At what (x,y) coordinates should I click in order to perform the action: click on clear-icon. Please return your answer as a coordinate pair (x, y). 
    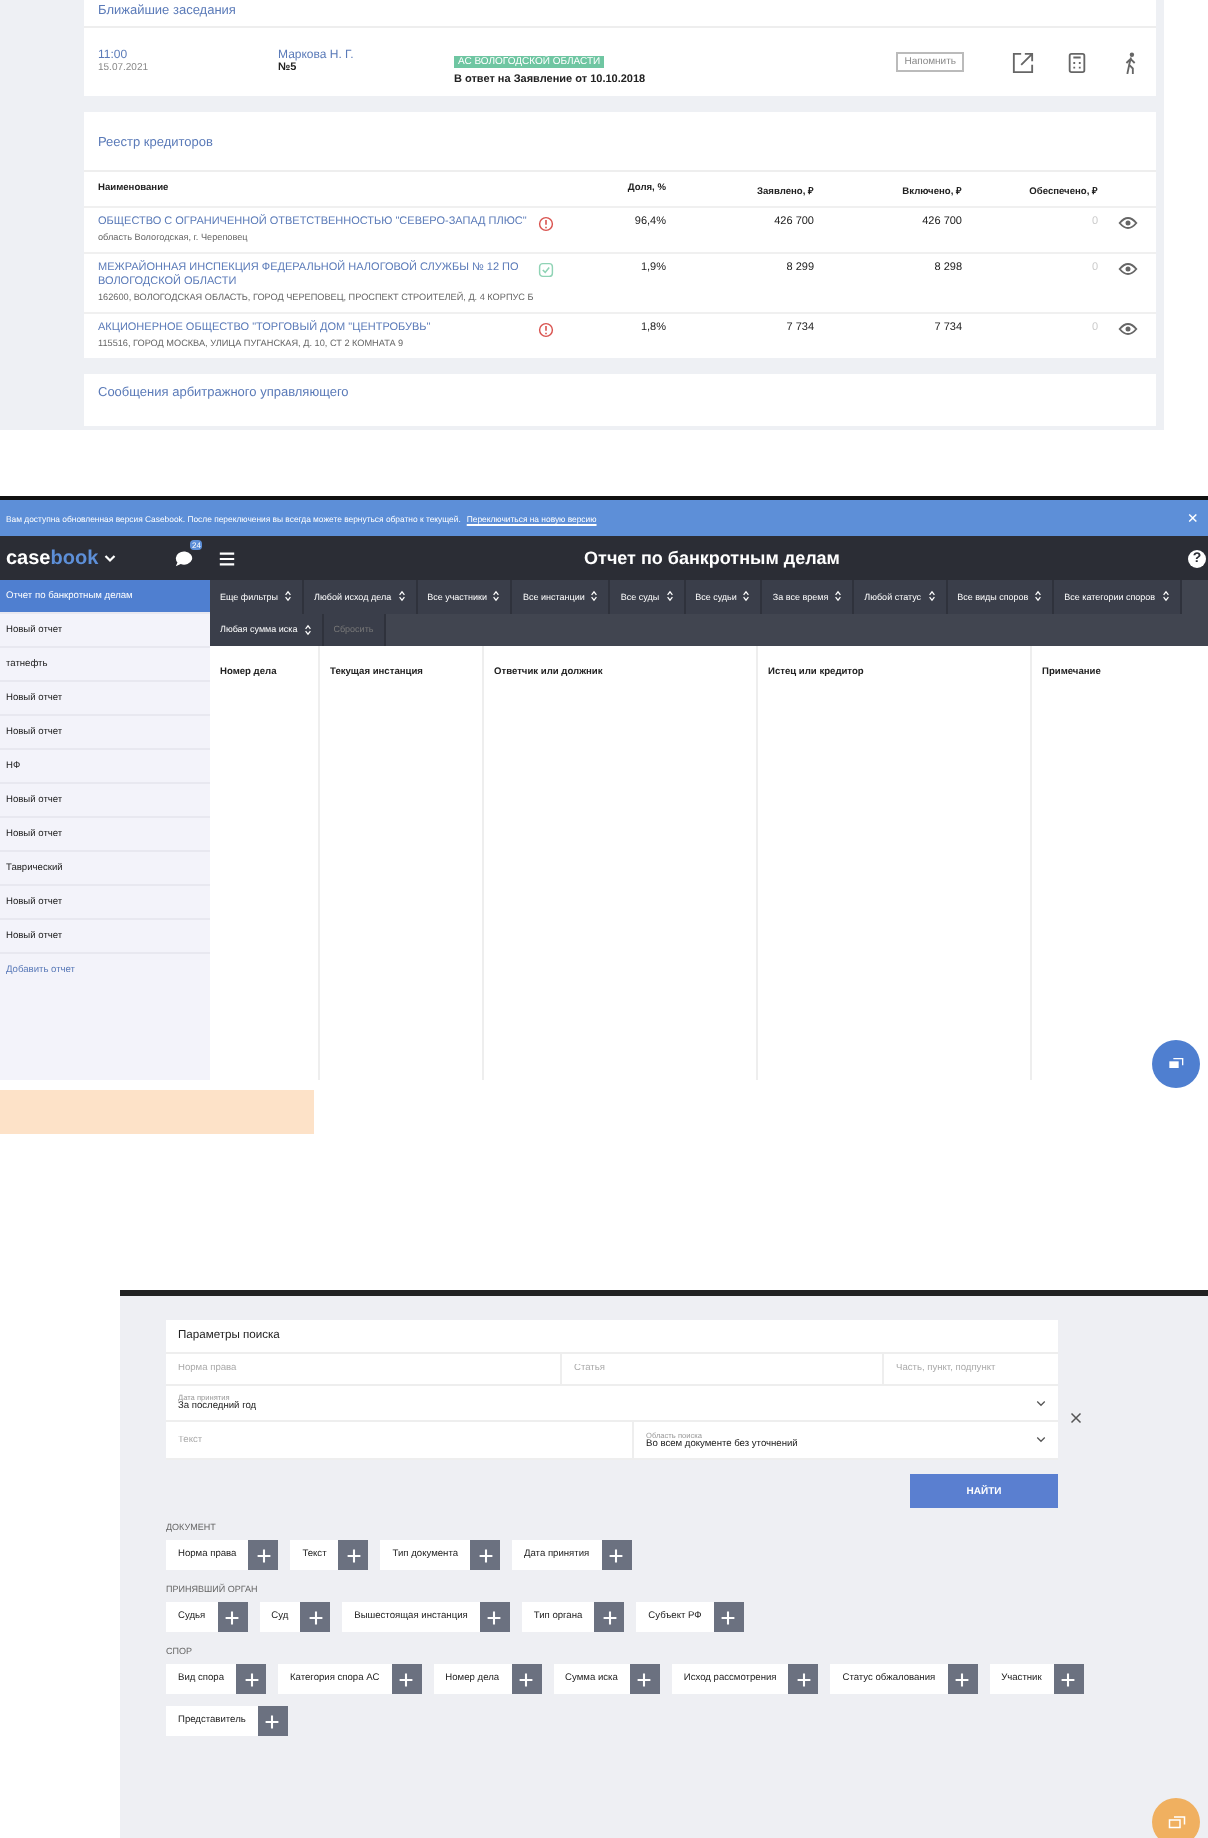
    Looking at the image, I should click on (1076, 1418).